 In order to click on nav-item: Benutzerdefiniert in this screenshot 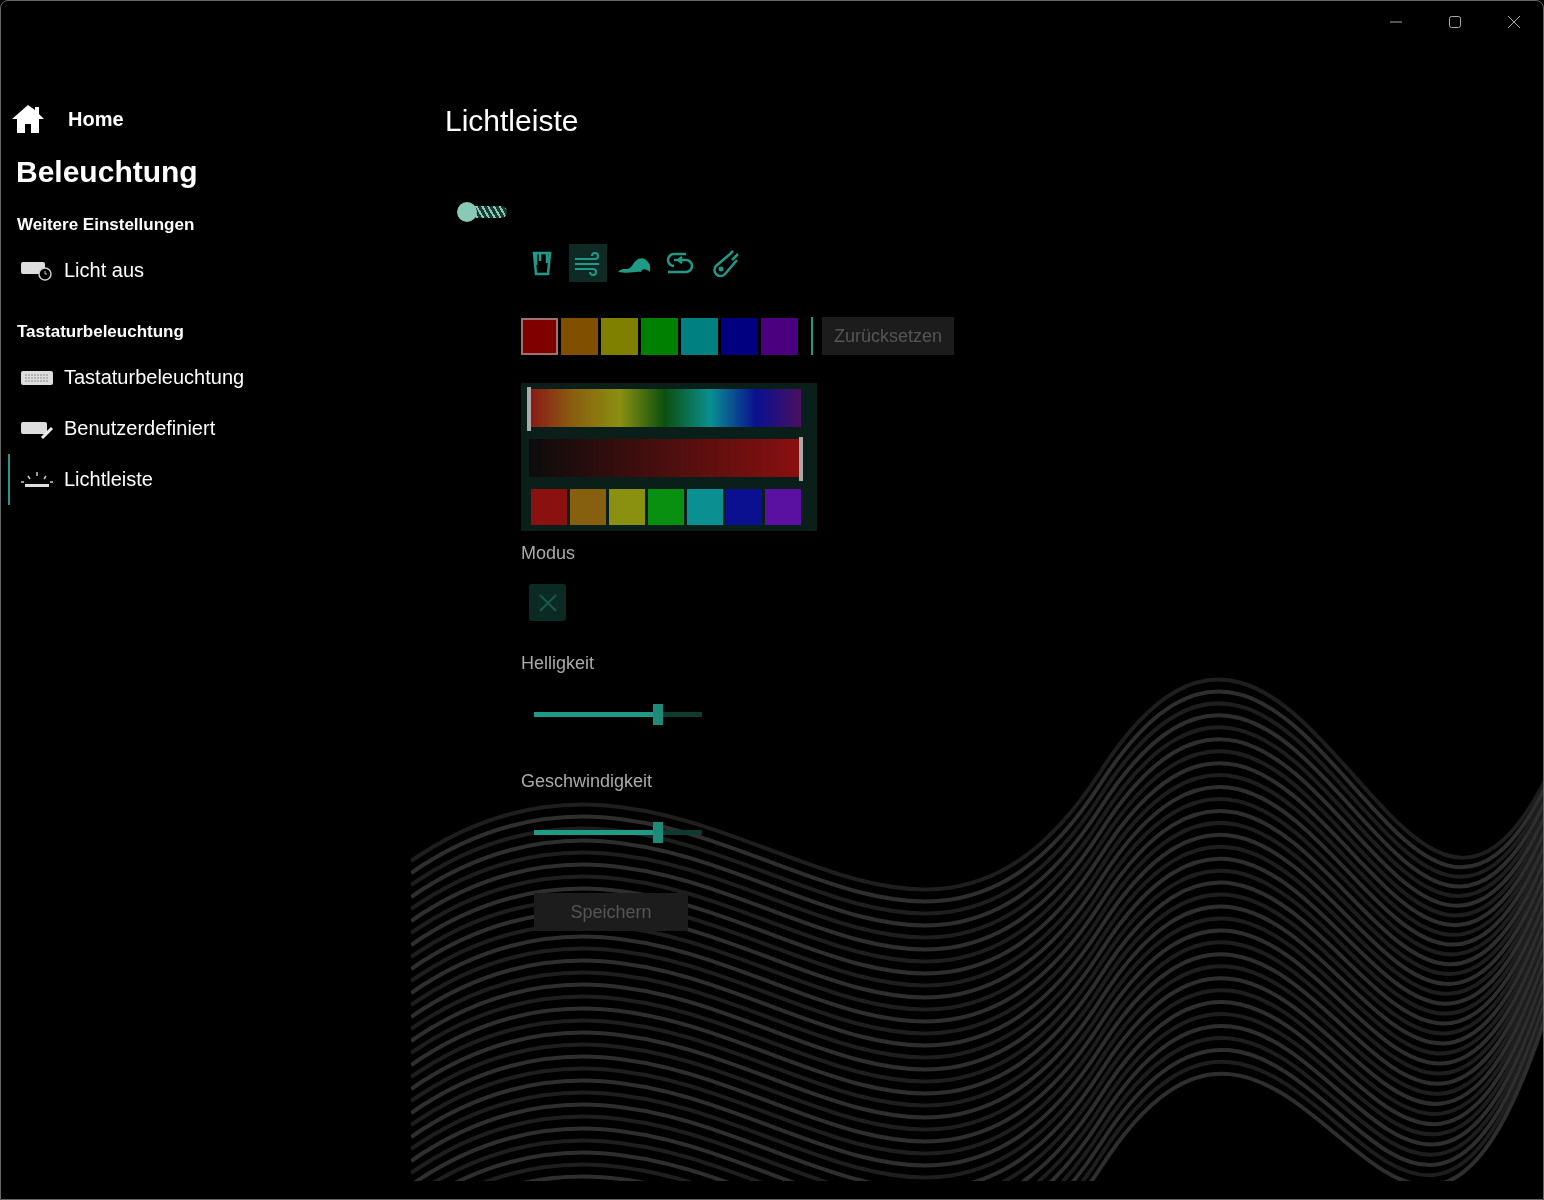, I will do `click(209, 428)`.